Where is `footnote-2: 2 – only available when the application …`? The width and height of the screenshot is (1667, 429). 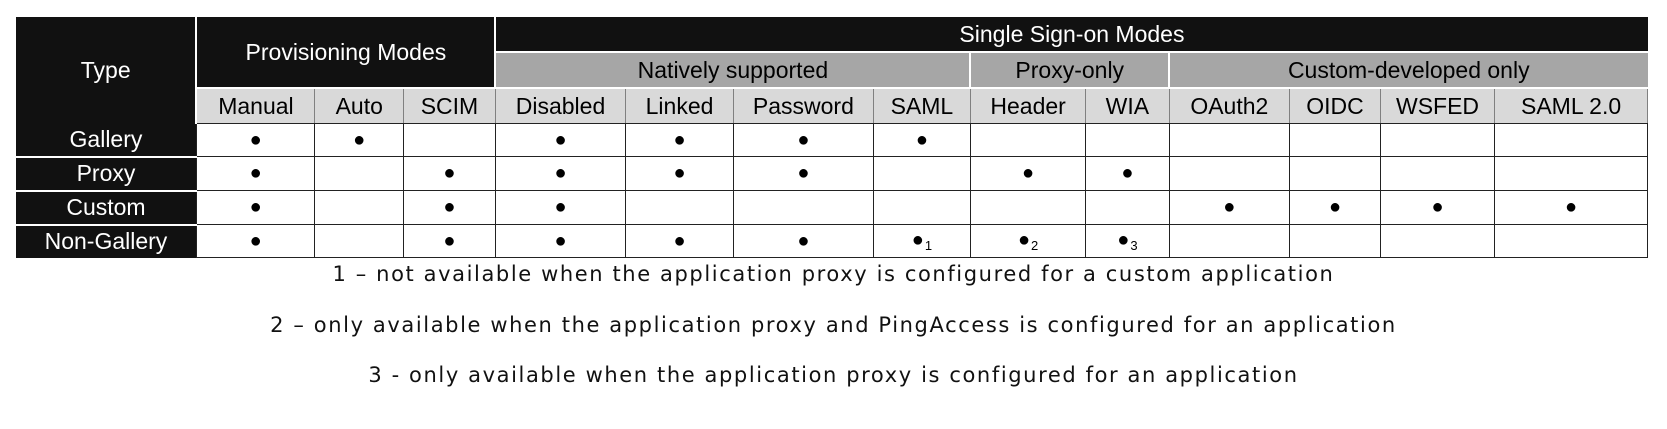 footnote-2: 2 – only available when the application … is located at coordinates (833, 325).